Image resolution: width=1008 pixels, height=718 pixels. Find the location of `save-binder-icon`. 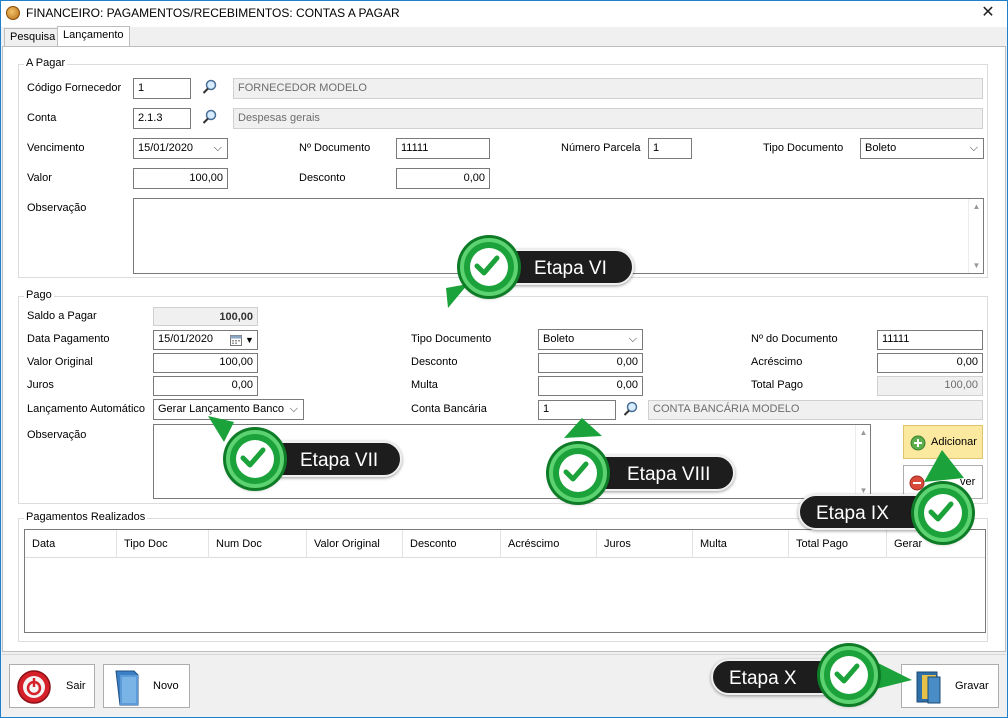

save-binder-icon is located at coordinates (929, 688).